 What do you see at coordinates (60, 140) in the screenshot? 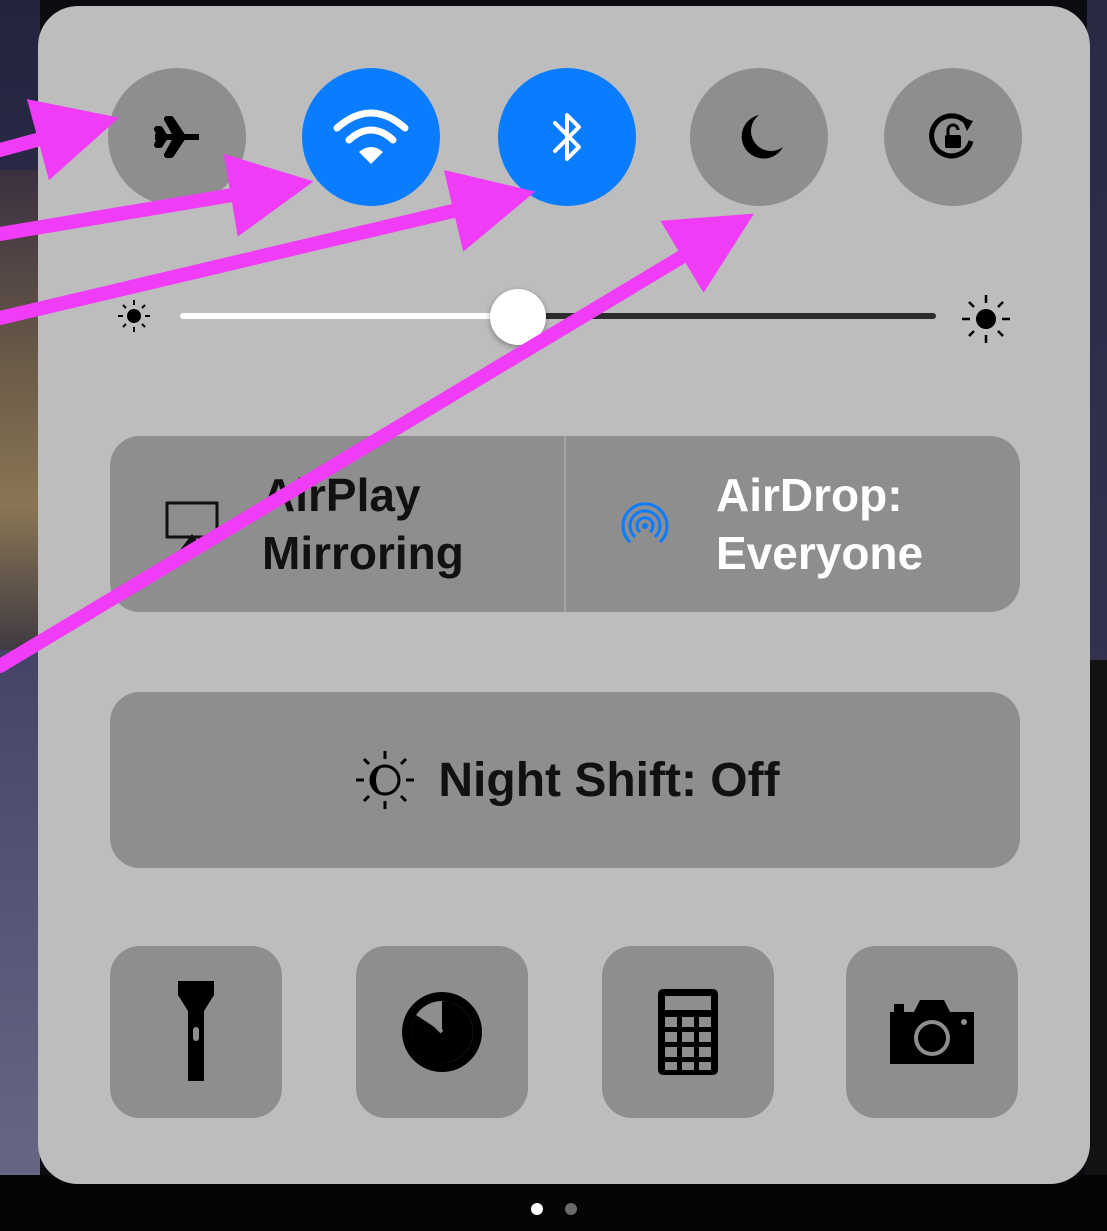
I see `annotation-arrow-airplane` at bounding box center [60, 140].